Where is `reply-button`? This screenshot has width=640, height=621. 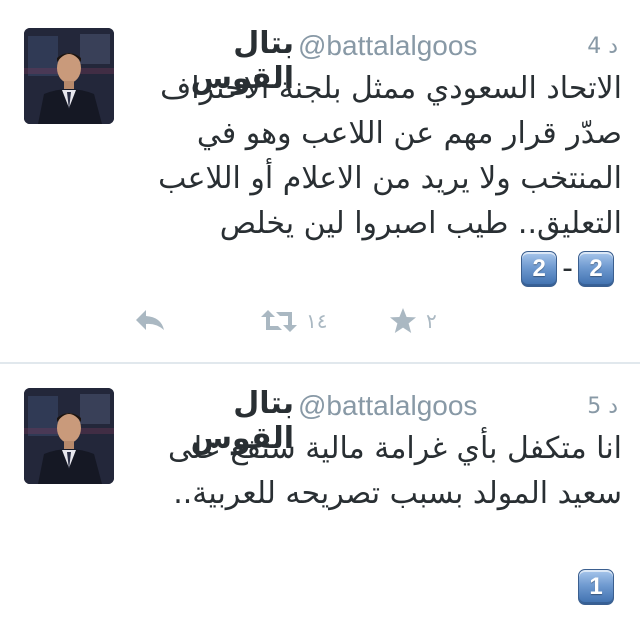
reply-button is located at coordinates (150, 321).